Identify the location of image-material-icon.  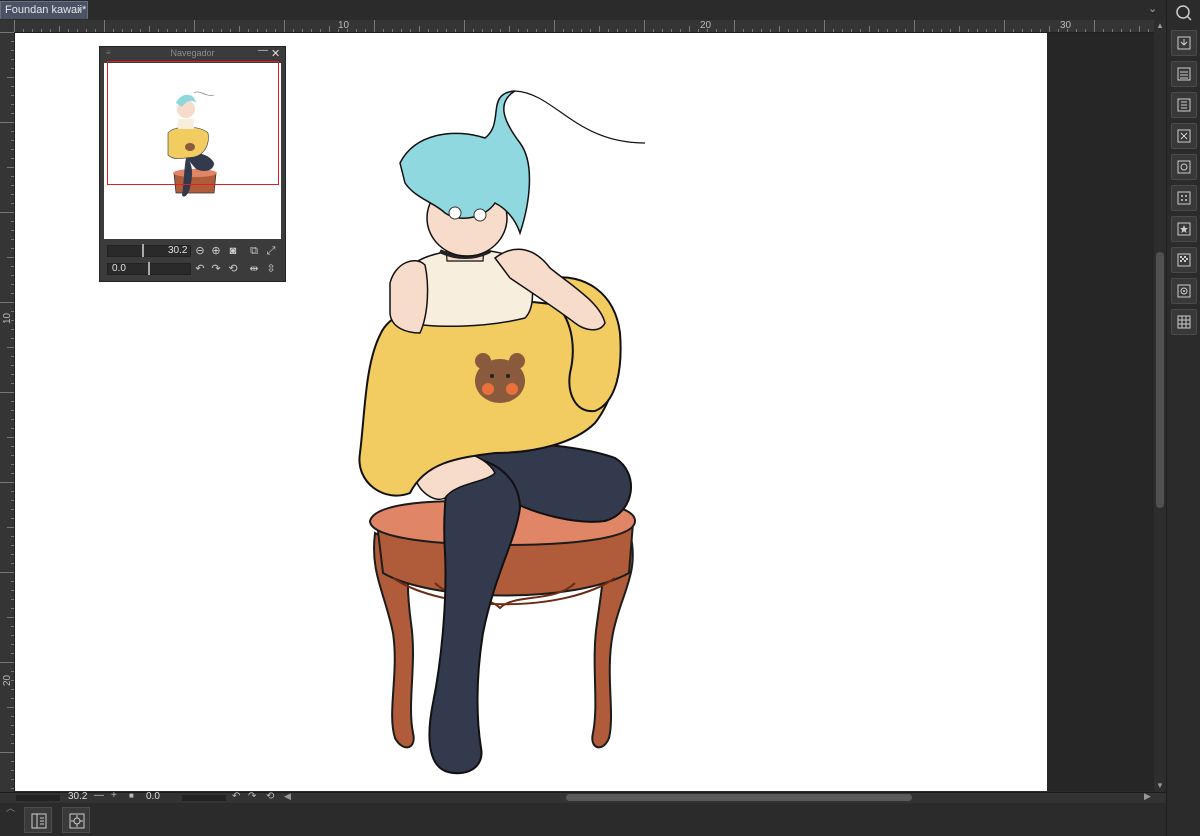
(1184, 291).